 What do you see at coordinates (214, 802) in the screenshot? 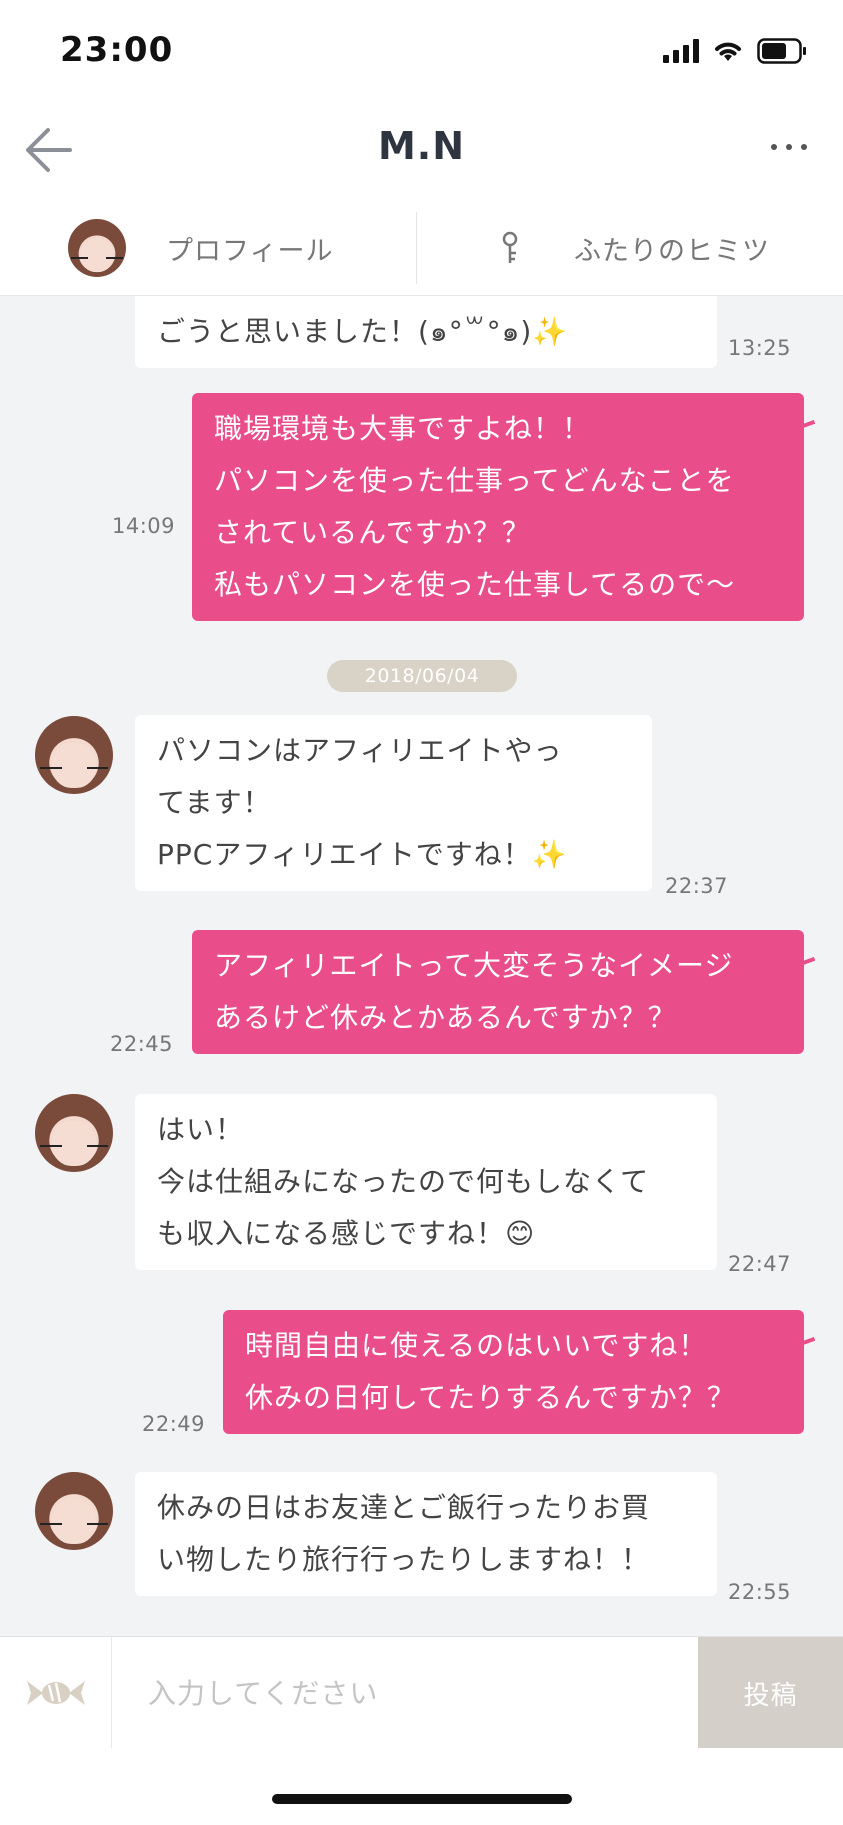
I see `message-line: てます！` at bounding box center [214, 802].